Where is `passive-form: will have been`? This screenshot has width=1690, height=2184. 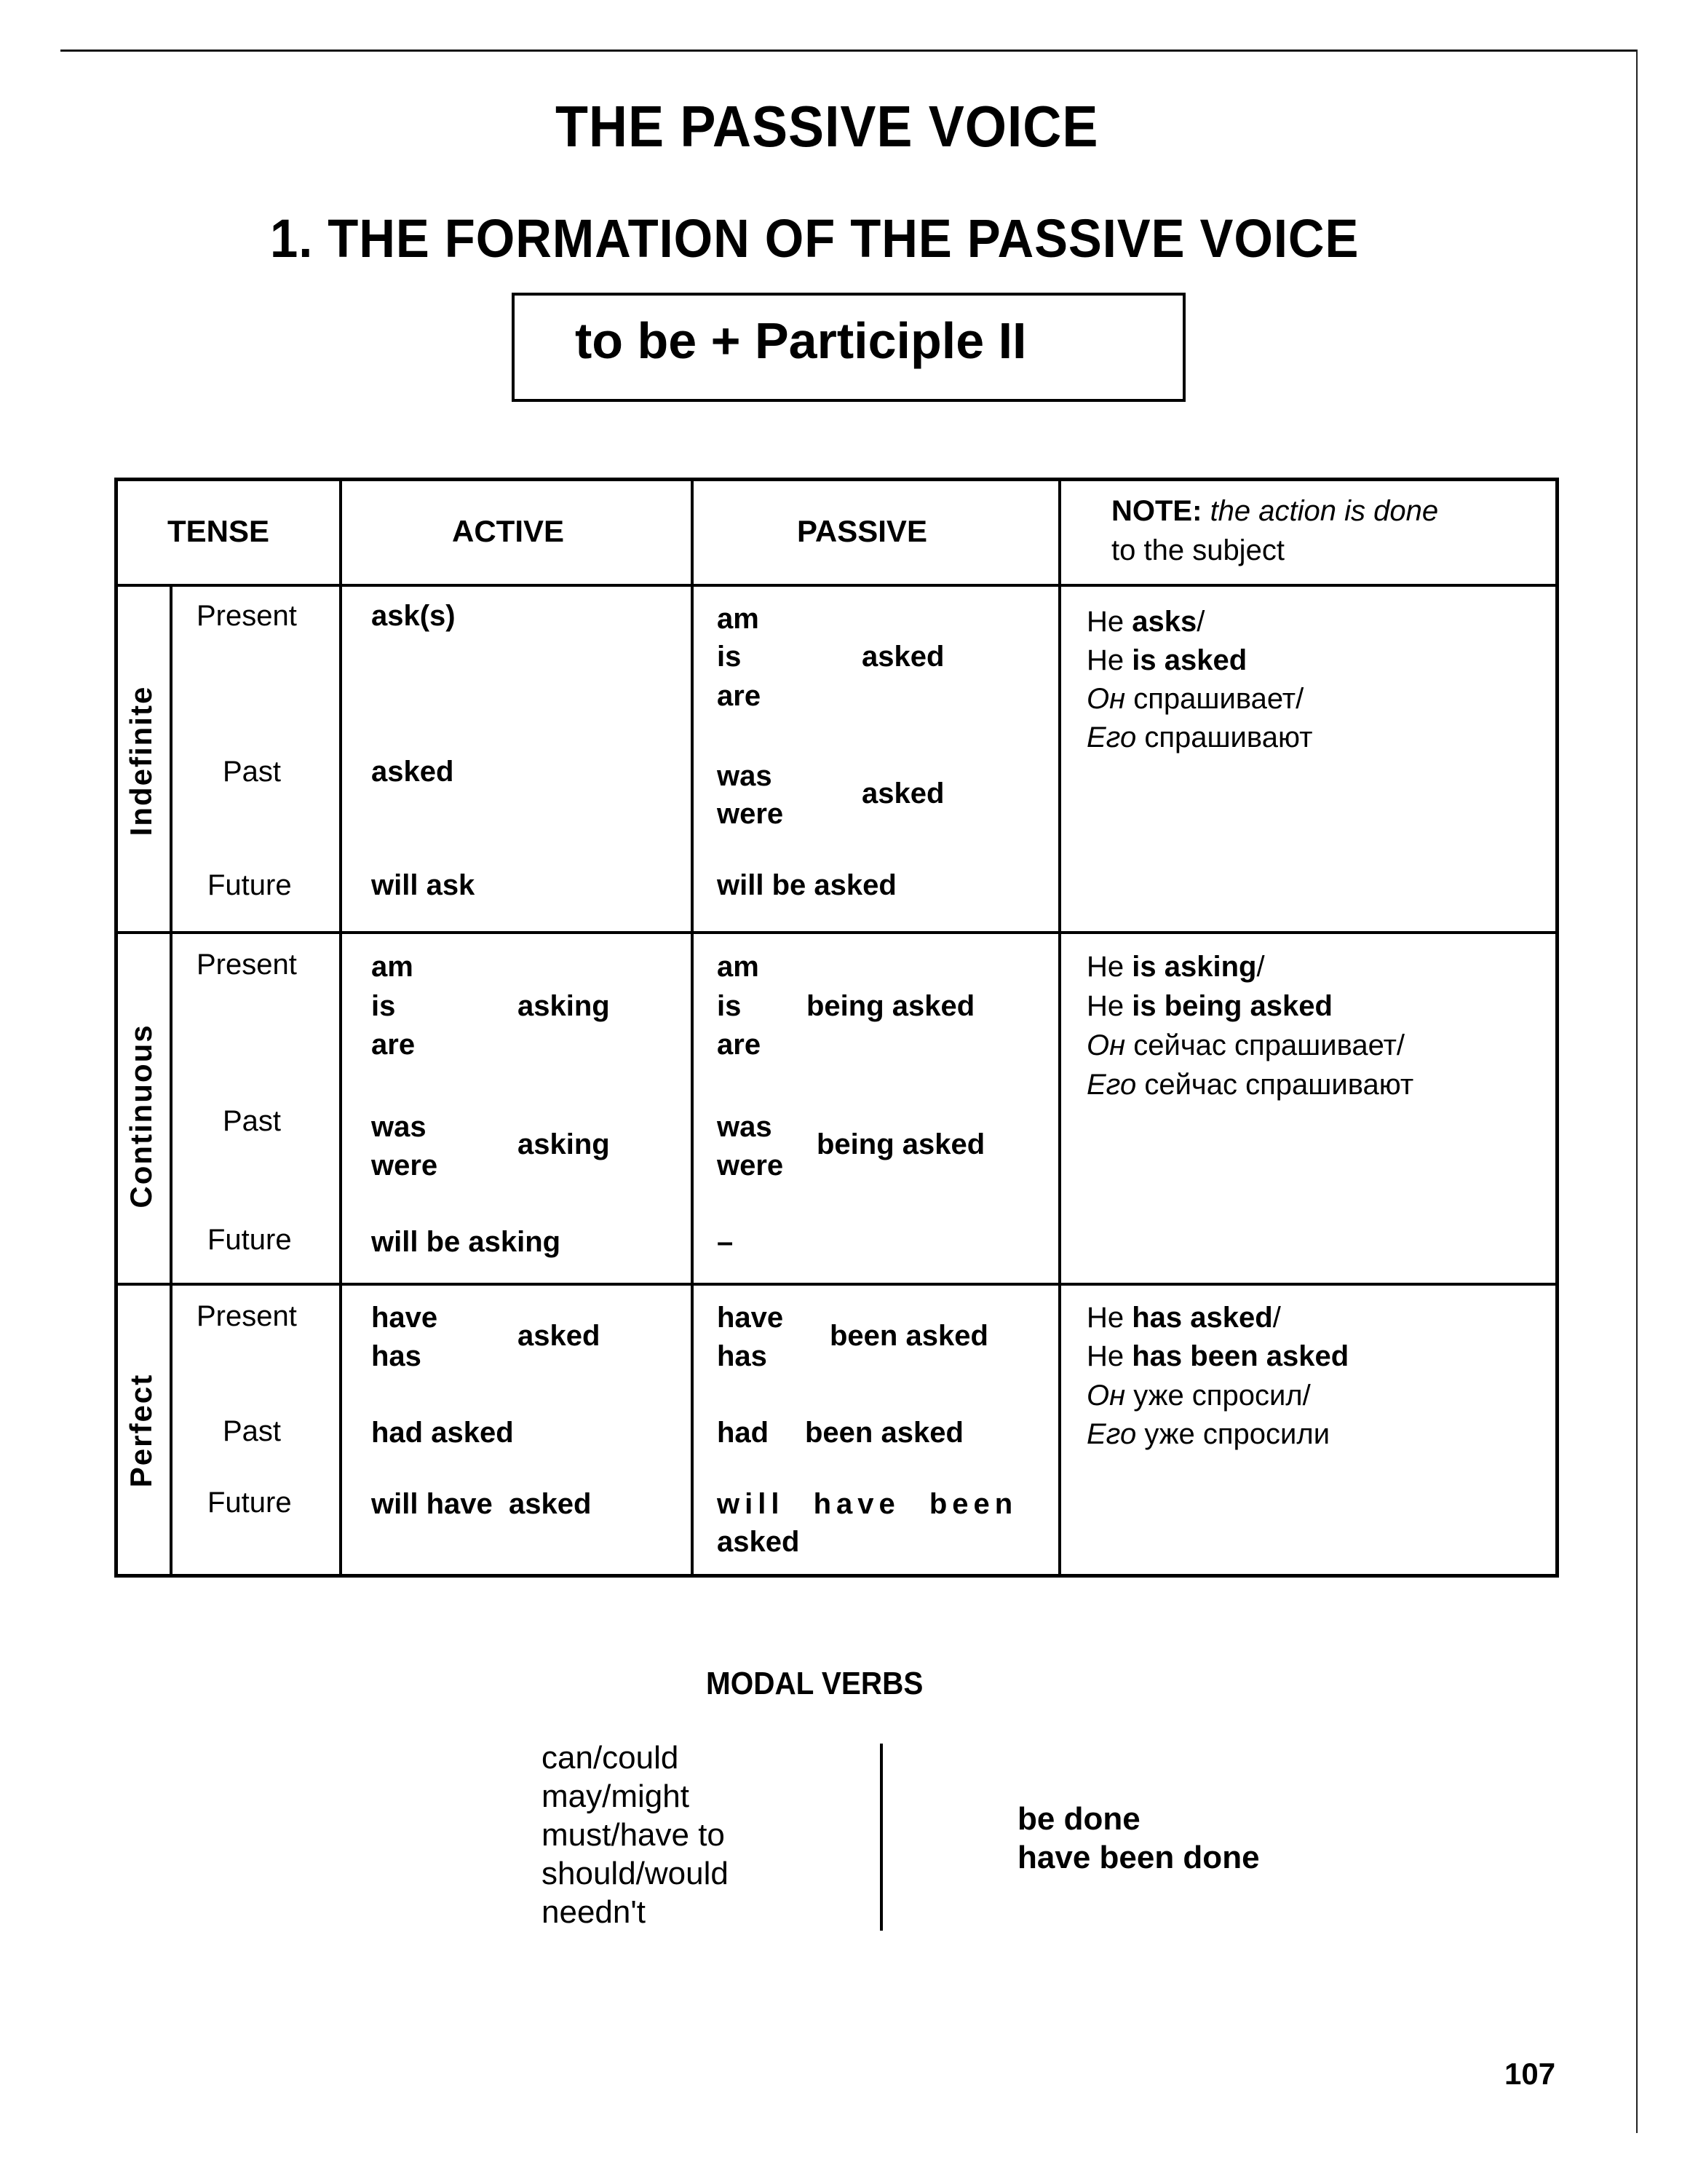 passive-form: will have been is located at coordinates (867, 1504).